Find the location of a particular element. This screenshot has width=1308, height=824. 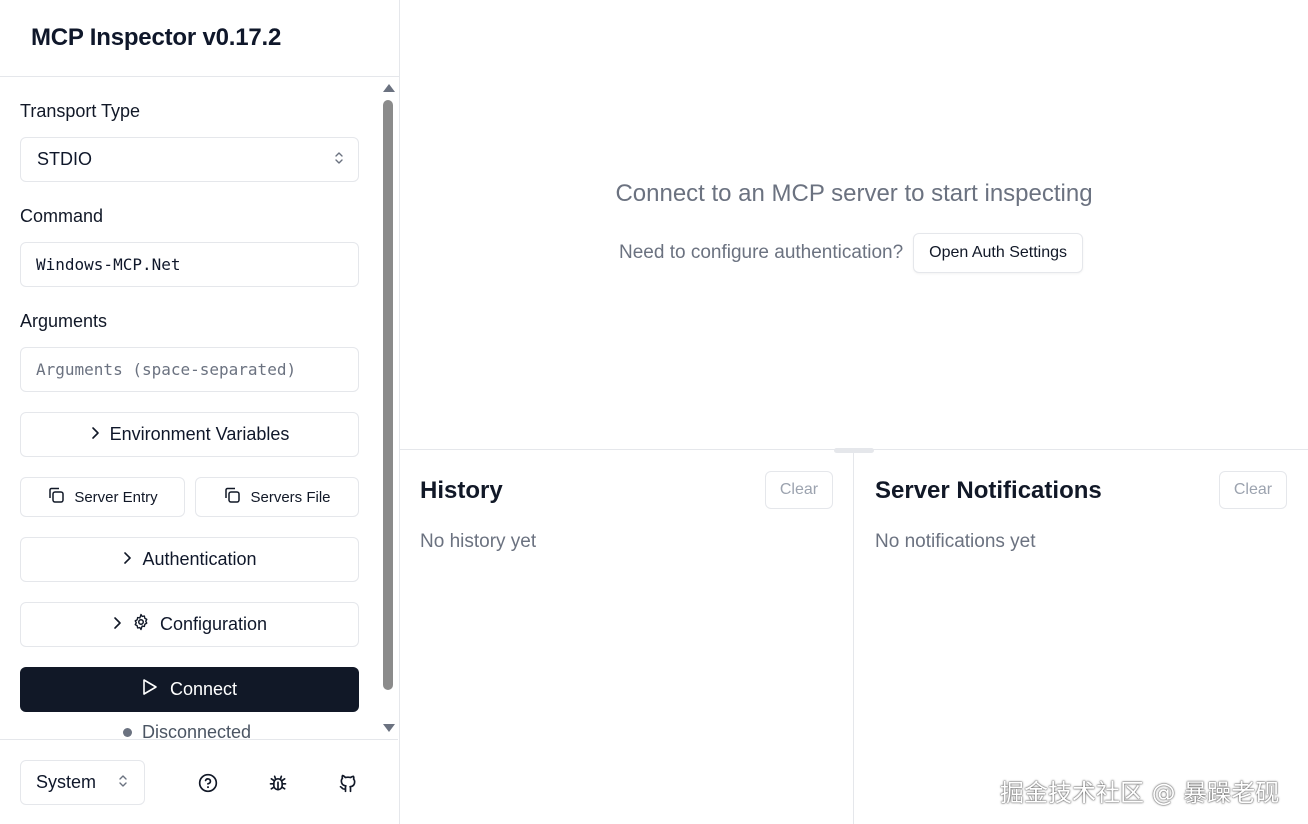

server-entry-label: Server Entry is located at coordinates (116, 497).